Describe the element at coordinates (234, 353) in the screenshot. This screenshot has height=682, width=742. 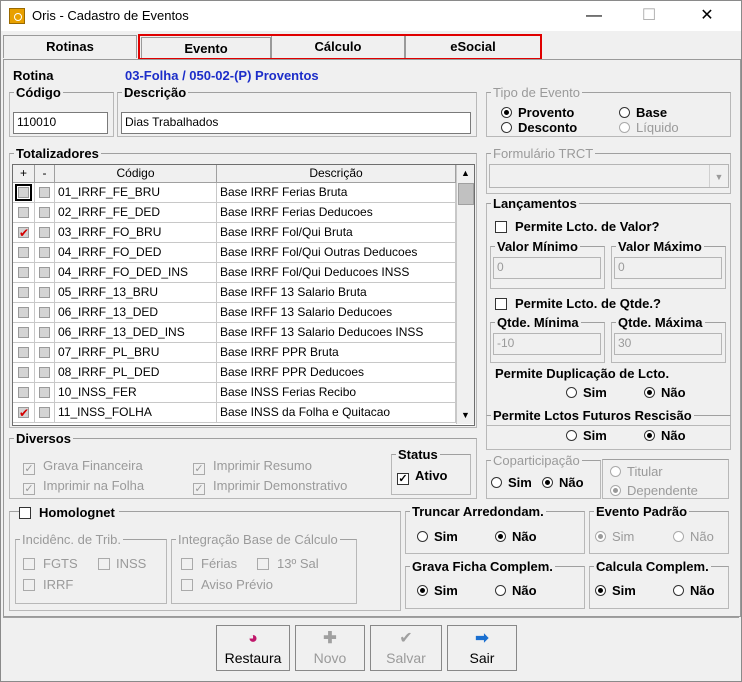
I see `table-row: 07_IRRF_PL_BRU Base IRRF PPR Bruta` at that location.